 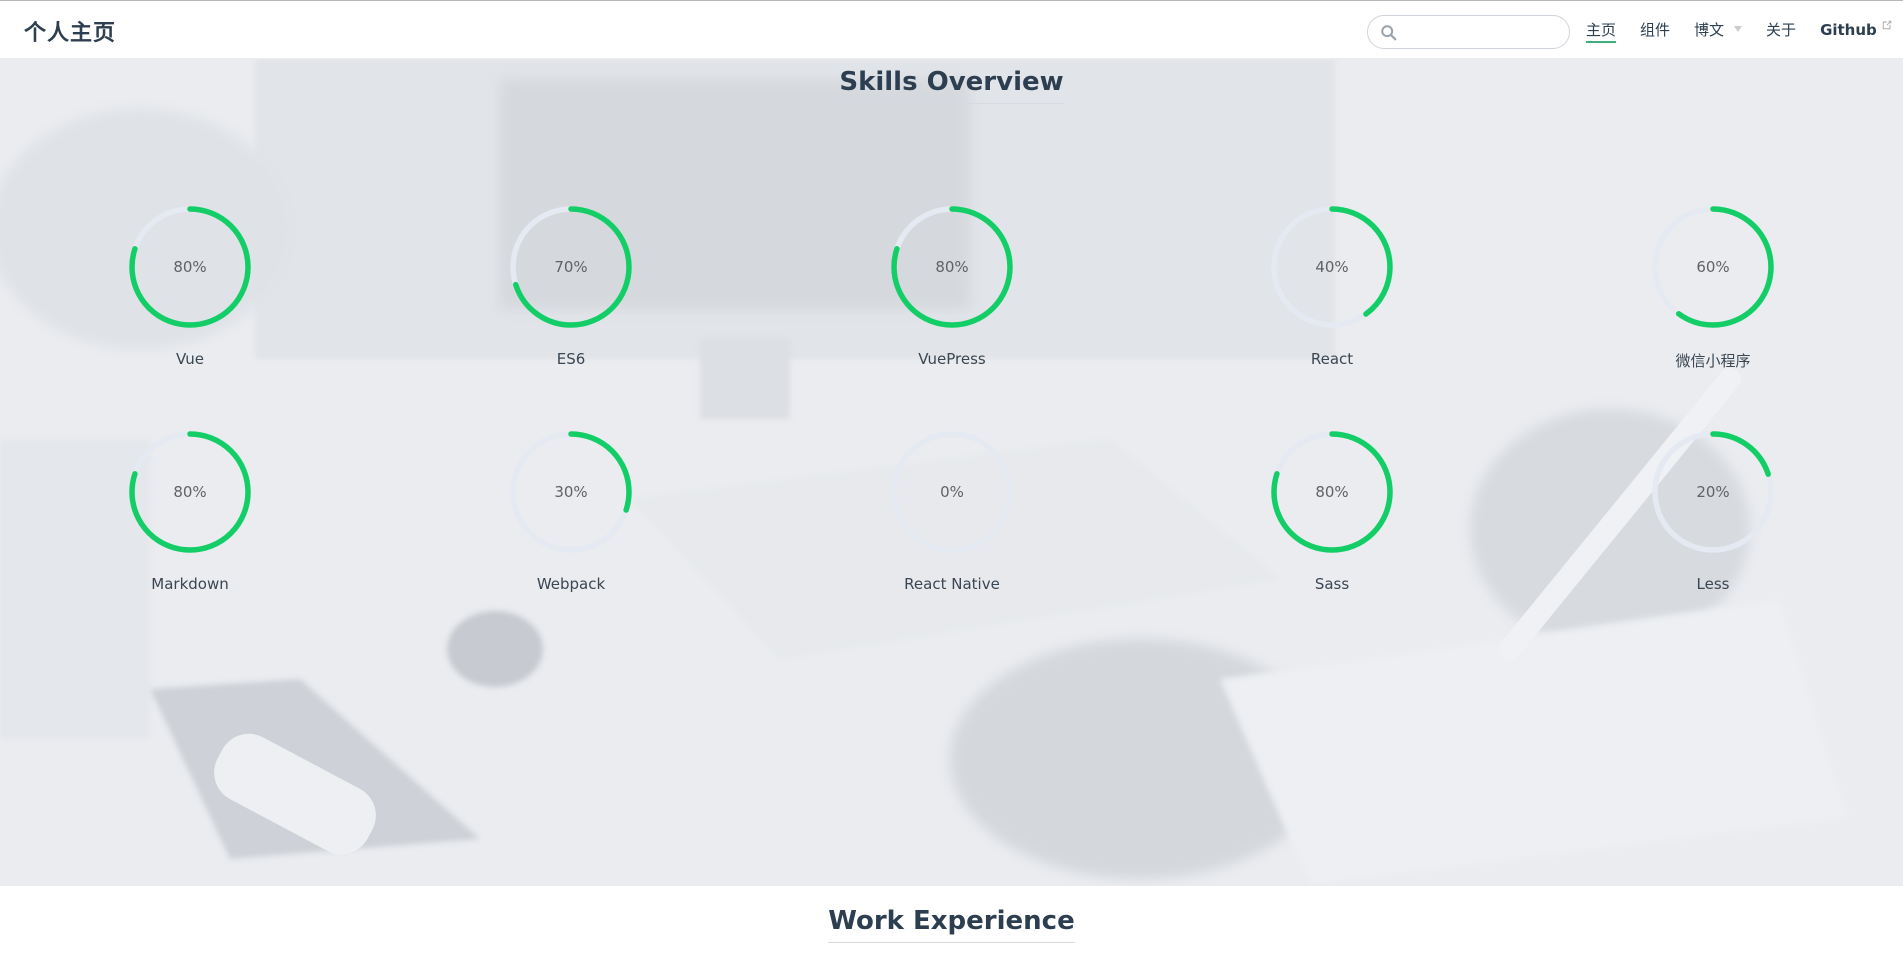 What do you see at coordinates (571, 359) in the screenshot?
I see `skill-name: ES6` at bounding box center [571, 359].